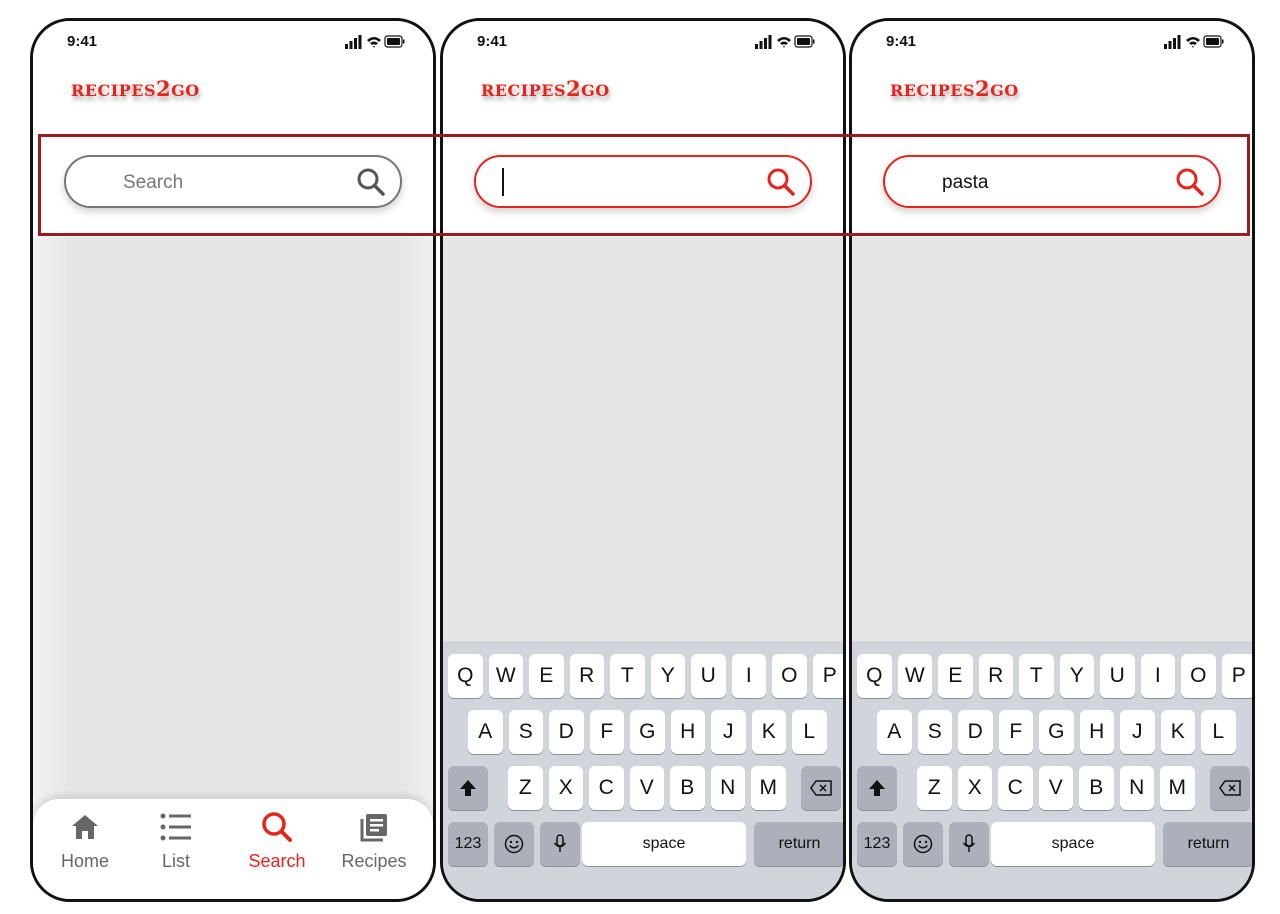 Image resolution: width=1280 pixels, height=914 pixels. I want to click on list-icon, so click(175, 827).